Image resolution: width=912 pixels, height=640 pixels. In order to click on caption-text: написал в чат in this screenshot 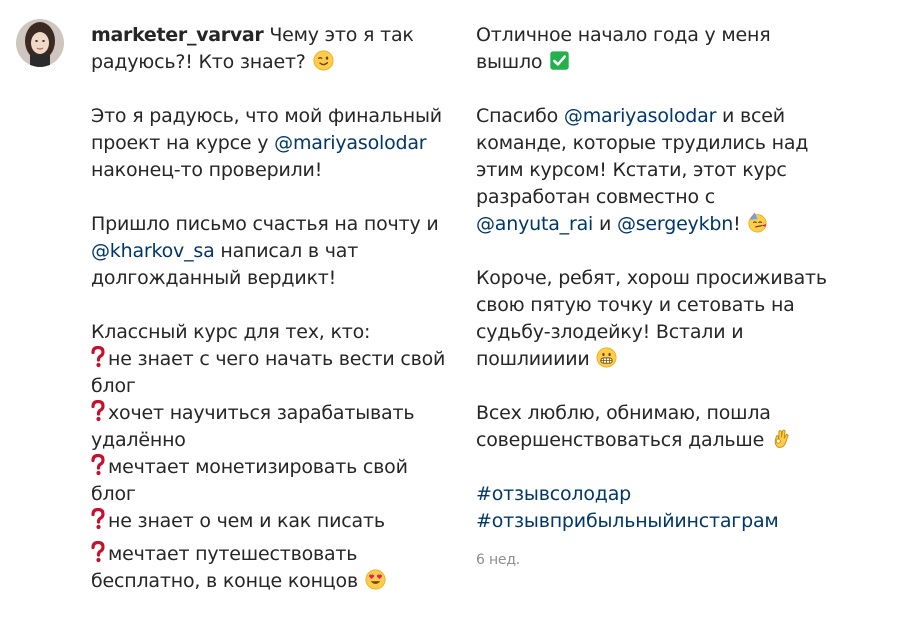, I will do `click(286, 251)`.